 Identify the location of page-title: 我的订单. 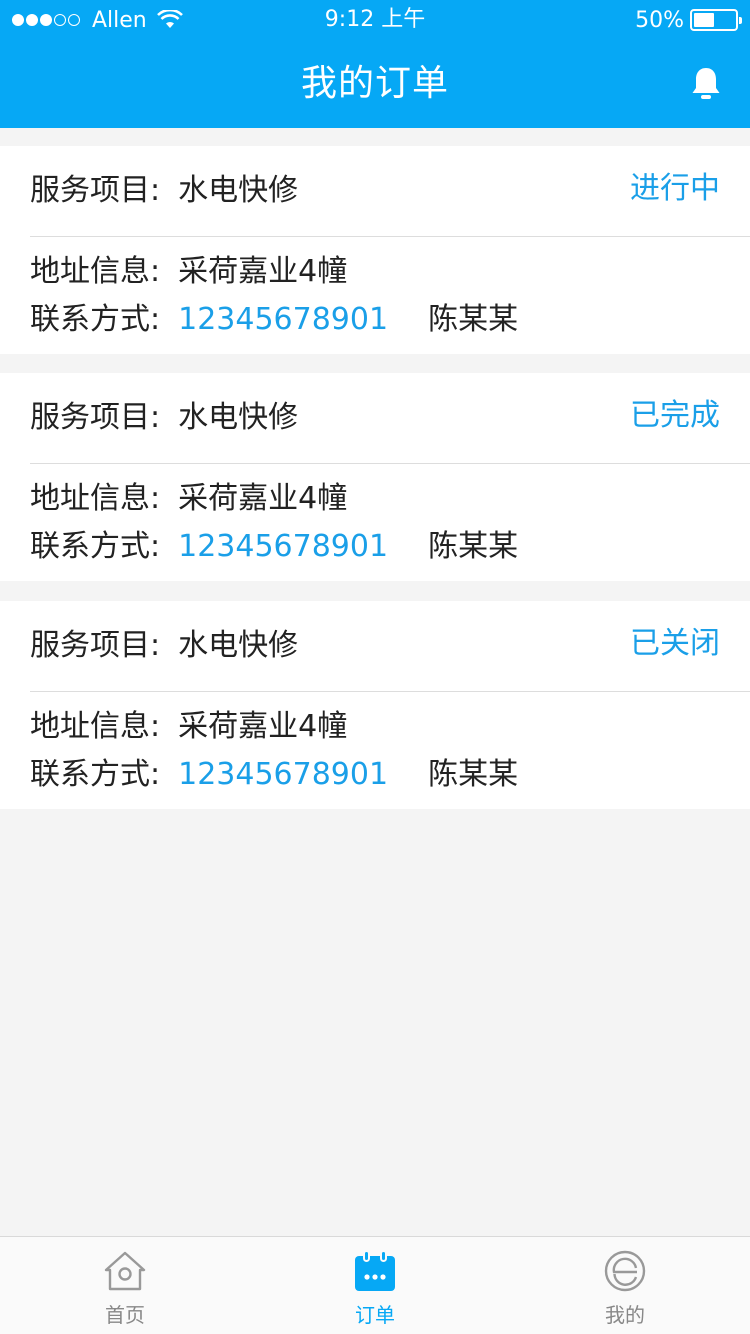
(374, 83).